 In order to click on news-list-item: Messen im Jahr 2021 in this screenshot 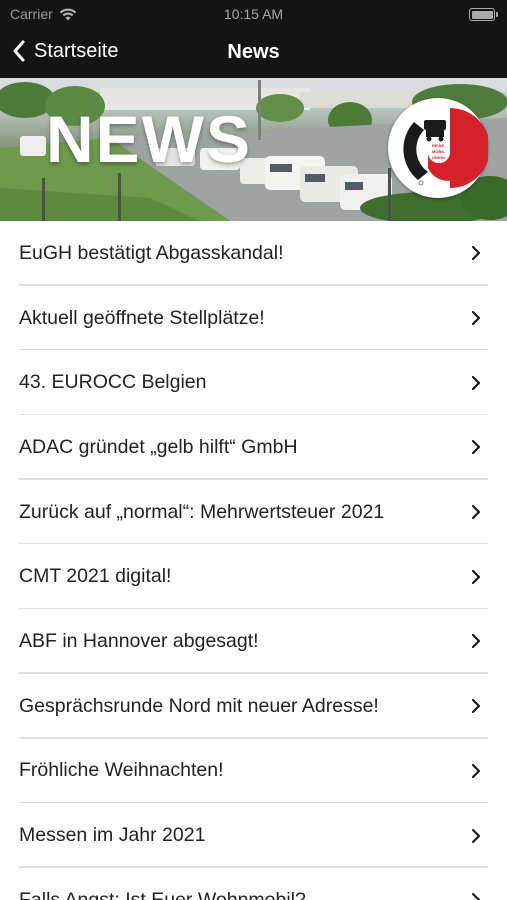, I will do `click(253, 835)`.